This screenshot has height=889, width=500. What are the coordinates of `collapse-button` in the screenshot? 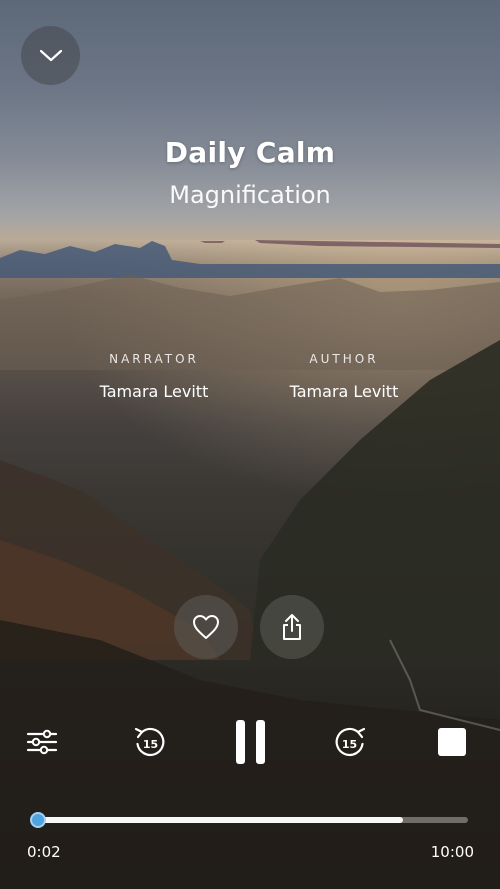 It's located at (50, 55).